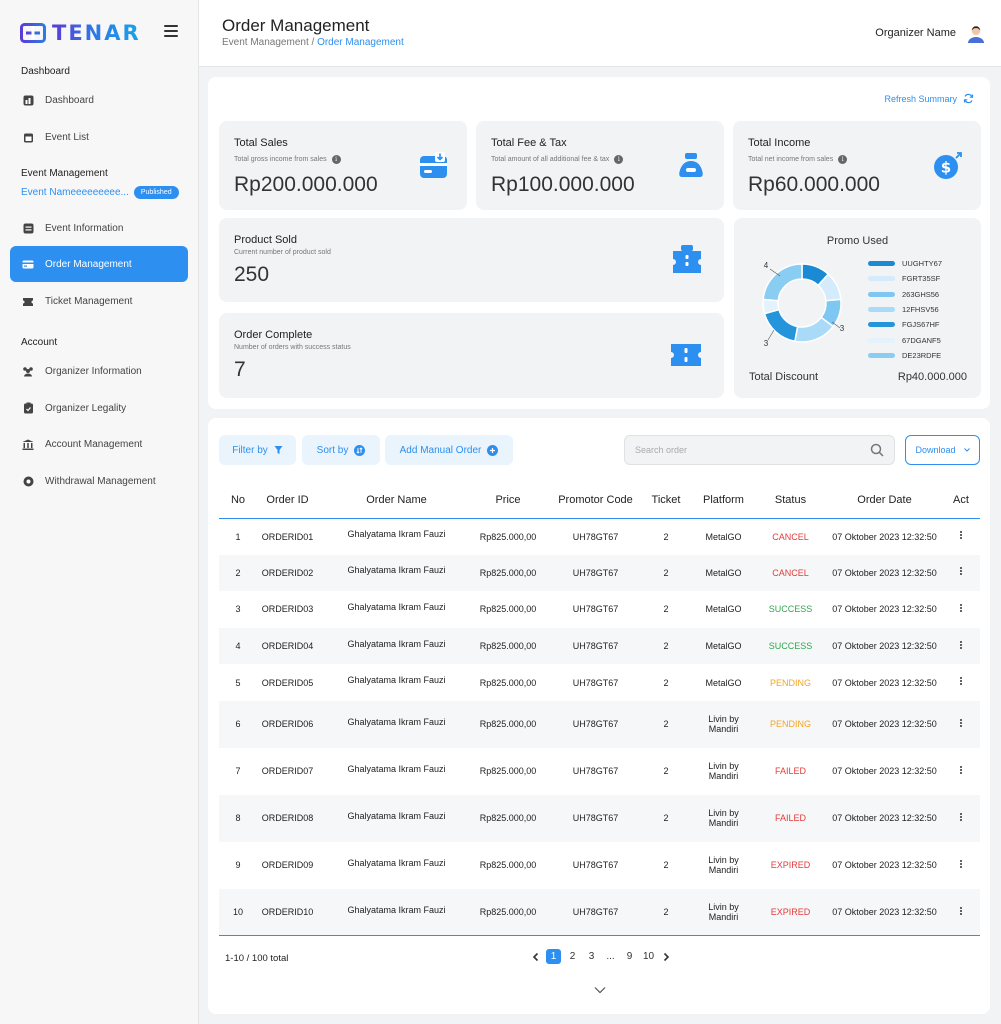 This screenshot has width=1001, height=1024. I want to click on current-event: Event Nameeeeeeeee... Published, so click(100, 192).